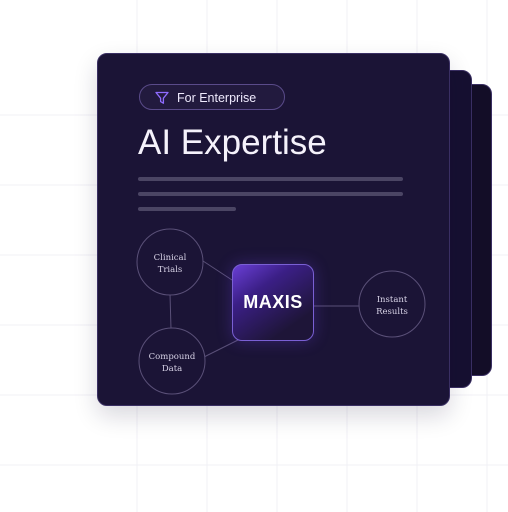 The image size is (508, 512). I want to click on maxis-logo: MAXIS, so click(273, 302).